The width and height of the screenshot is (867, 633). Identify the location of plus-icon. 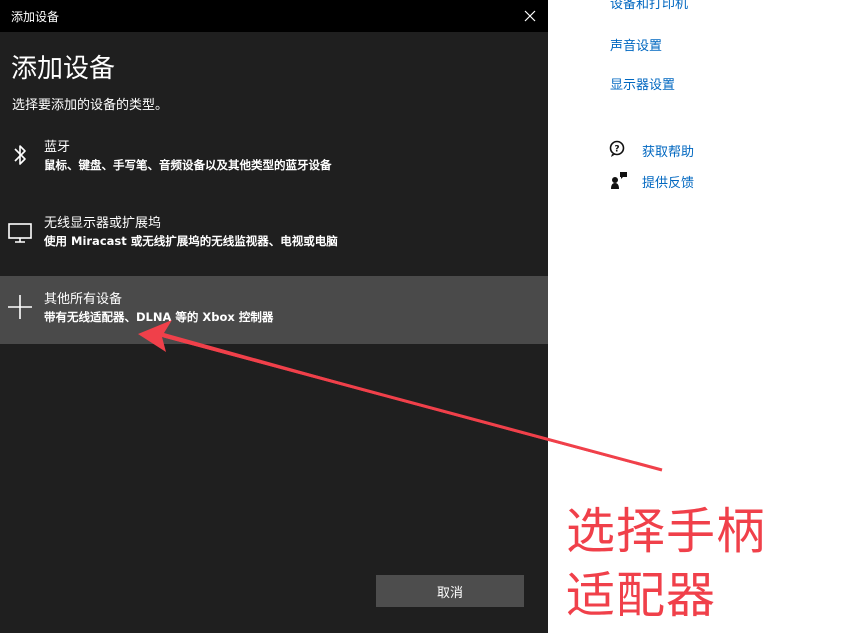
(20, 307).